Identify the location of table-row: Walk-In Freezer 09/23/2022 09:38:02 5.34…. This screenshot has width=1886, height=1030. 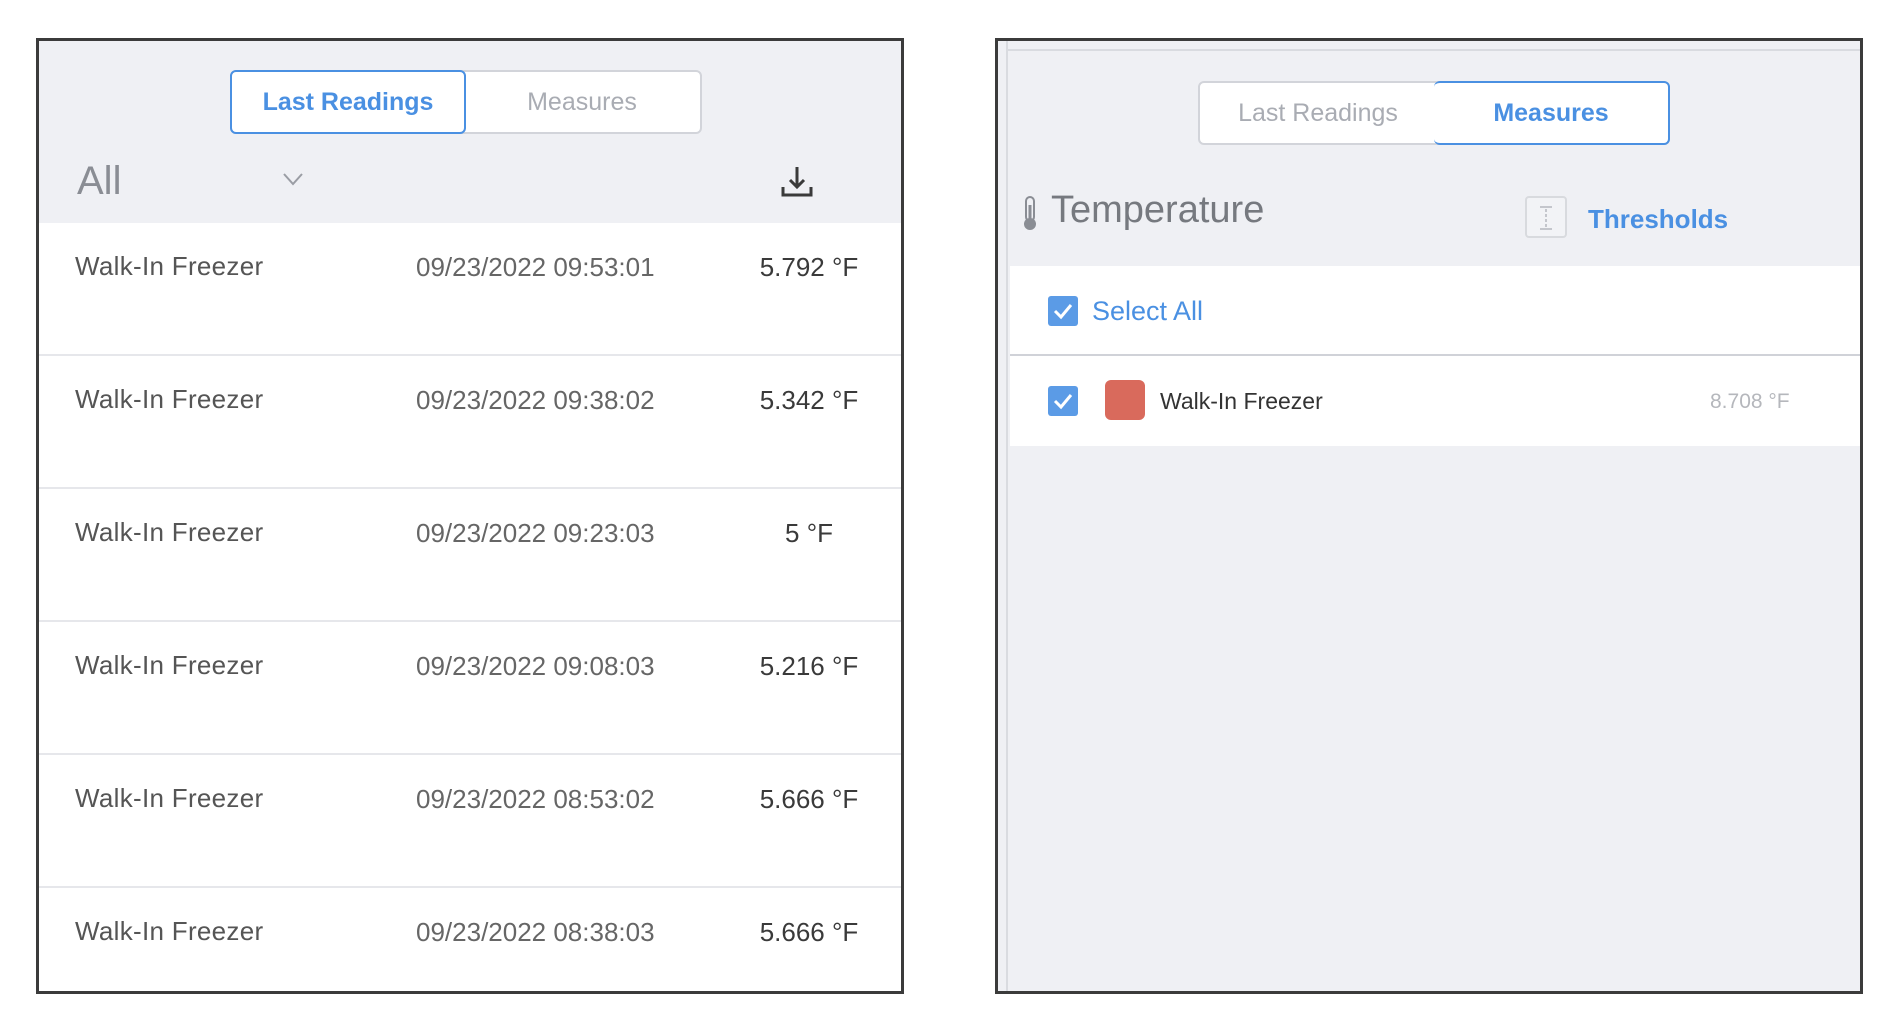
(470, 422).